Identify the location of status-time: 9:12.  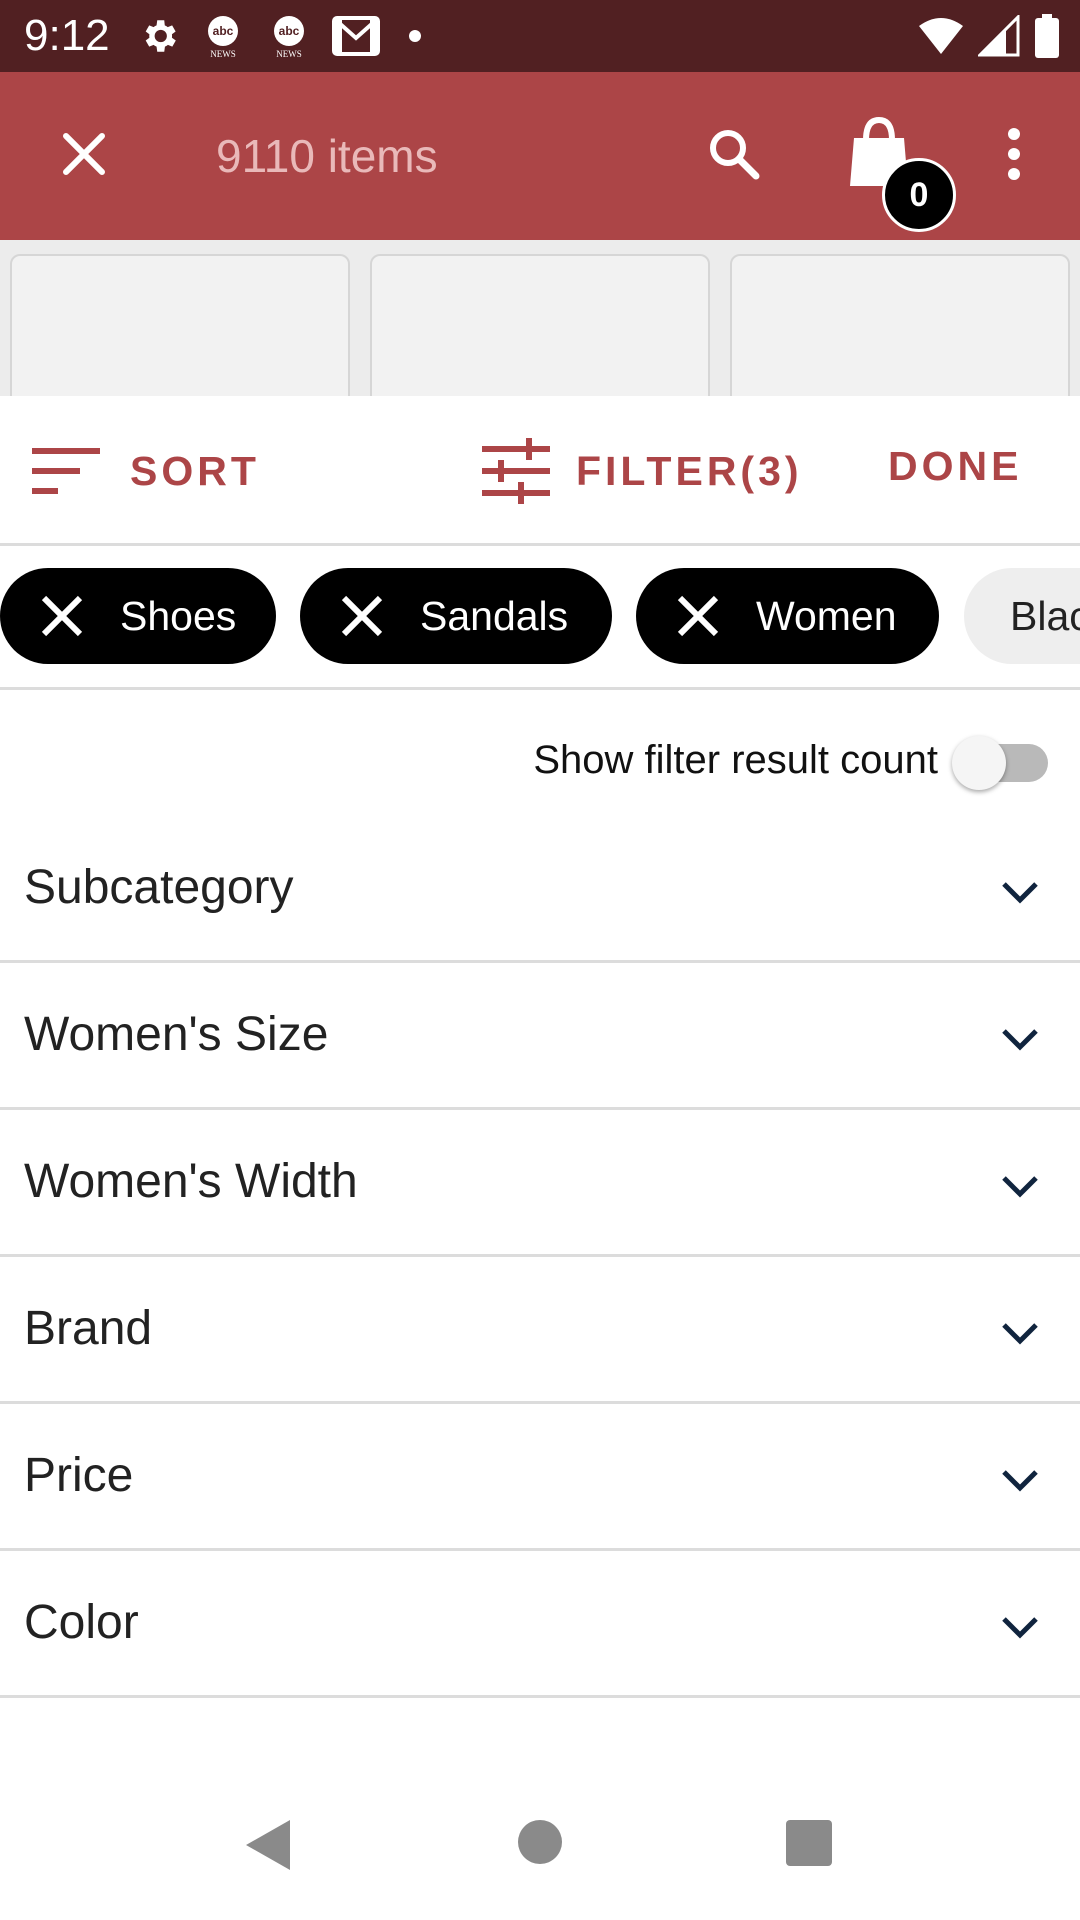
(67, 35).